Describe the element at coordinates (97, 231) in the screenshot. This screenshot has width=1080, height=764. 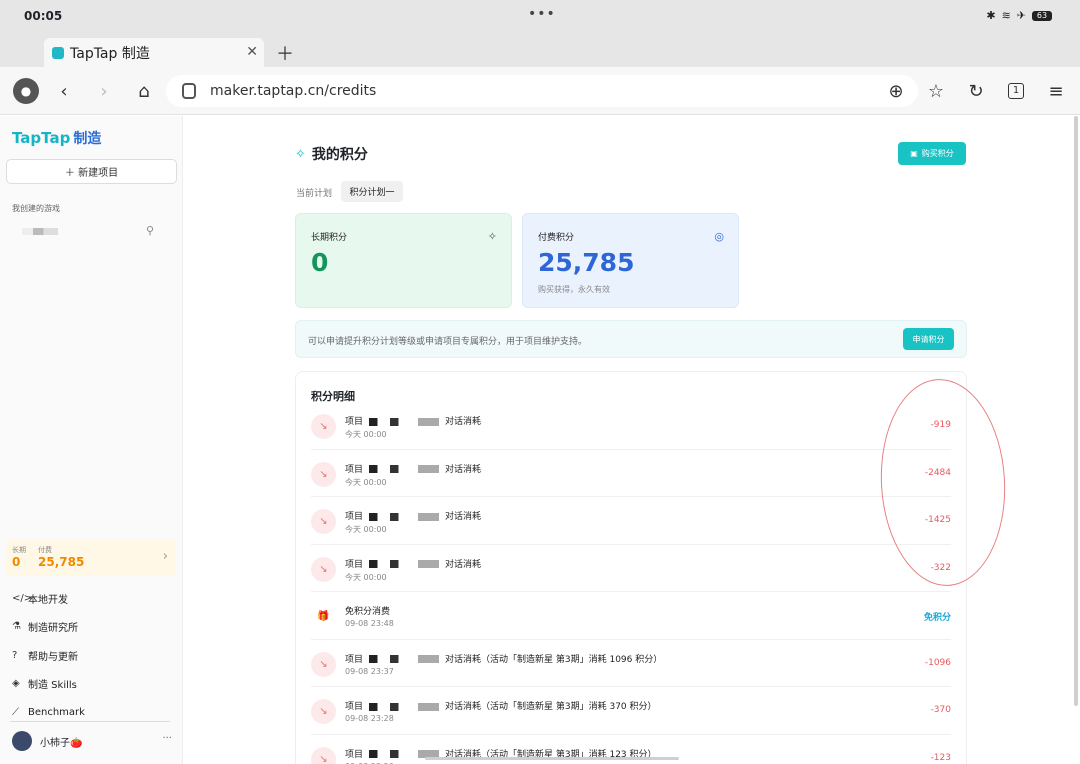
I see `game-list-item: ⚲` at that location.